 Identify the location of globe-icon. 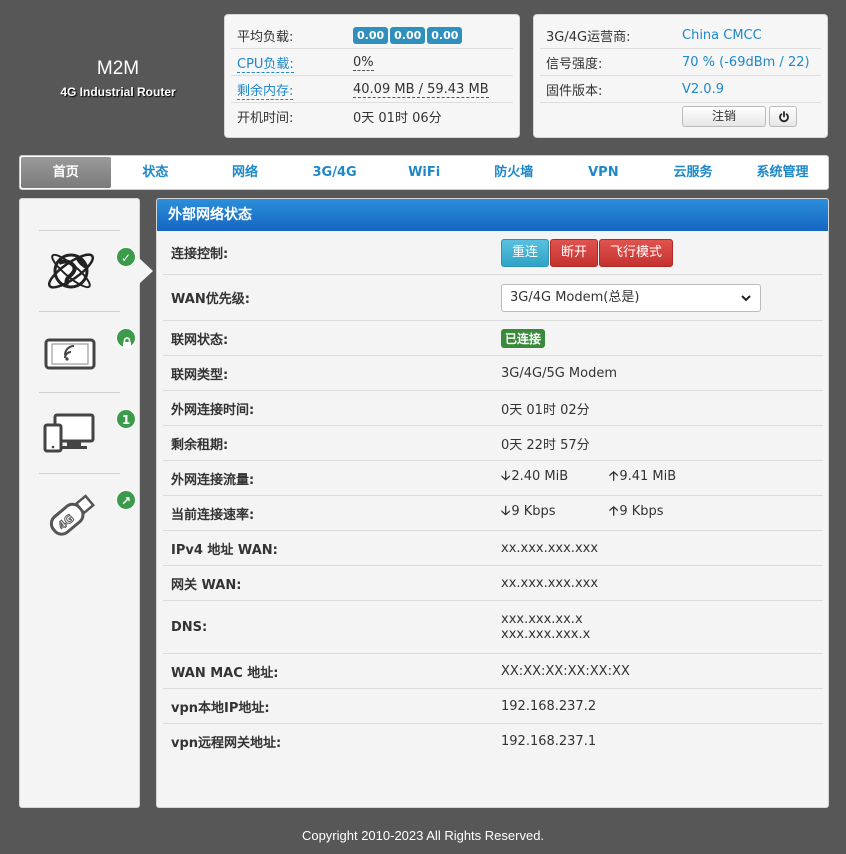
(71, 271).